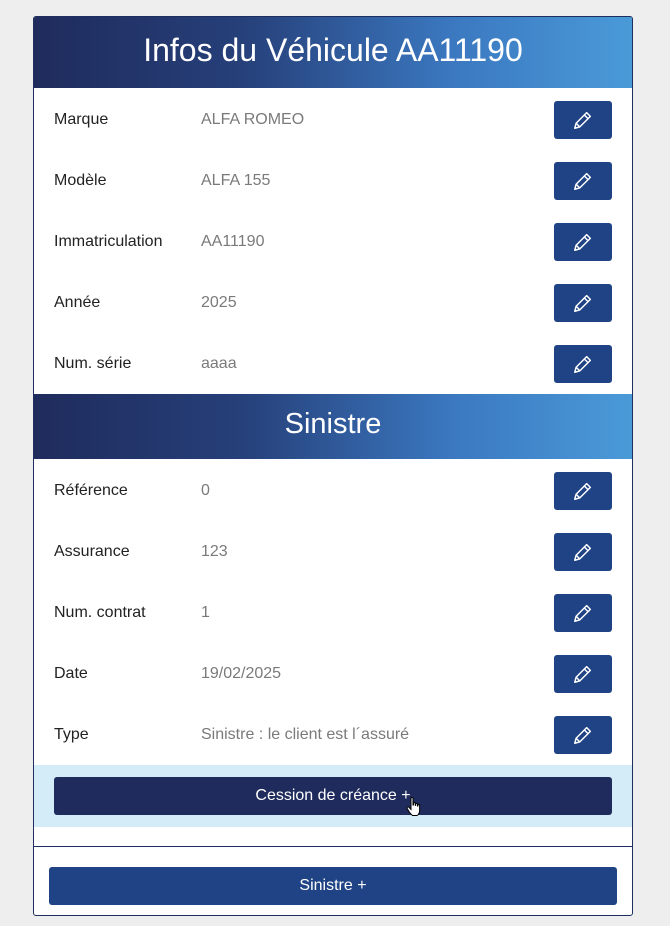  Describe the element at coordinates (219, 302) in the screenshot. I see `field-value: 2025` at that location.